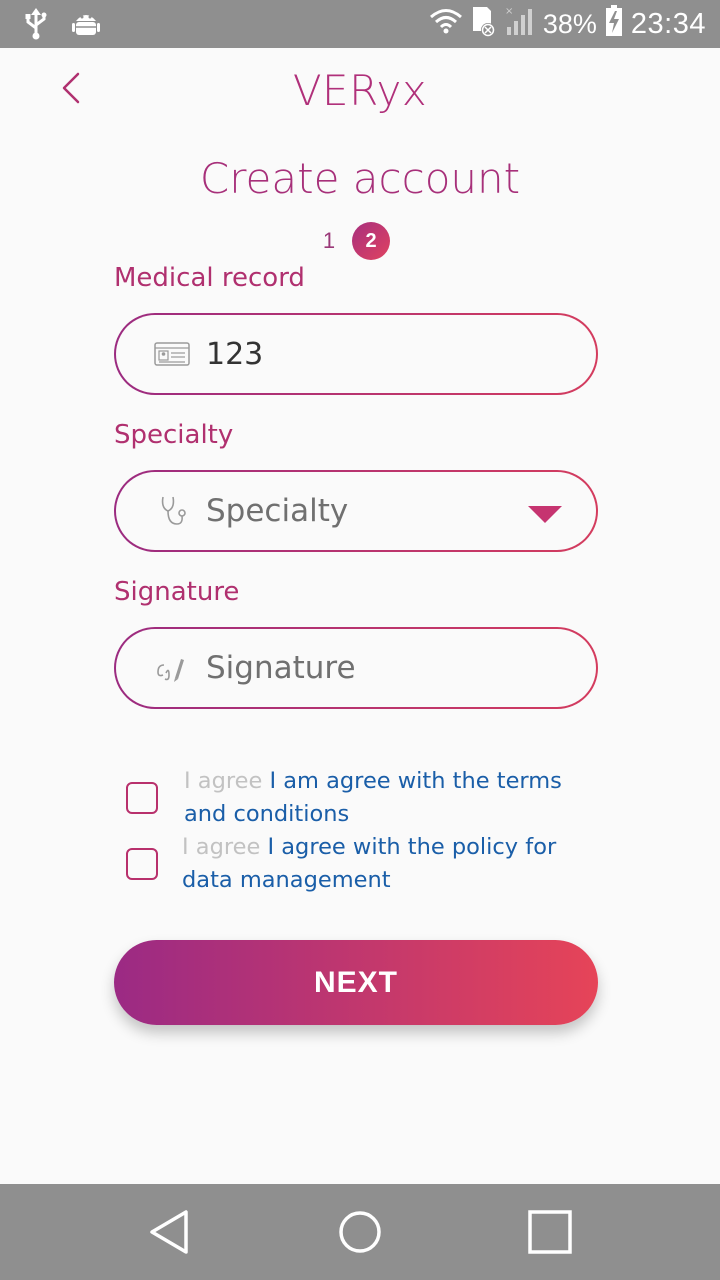 This screenshot has height=1280, width=720. Describe the element at coordinates (221, 847) in the screenshot. I see `policy-prefix: I agree` at that location.